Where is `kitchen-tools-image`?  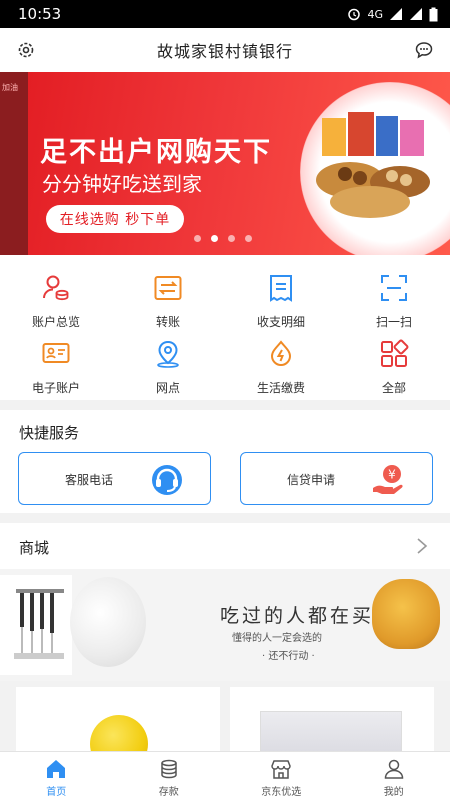
kitchen-tools-image is located at coordinates (36, 625).